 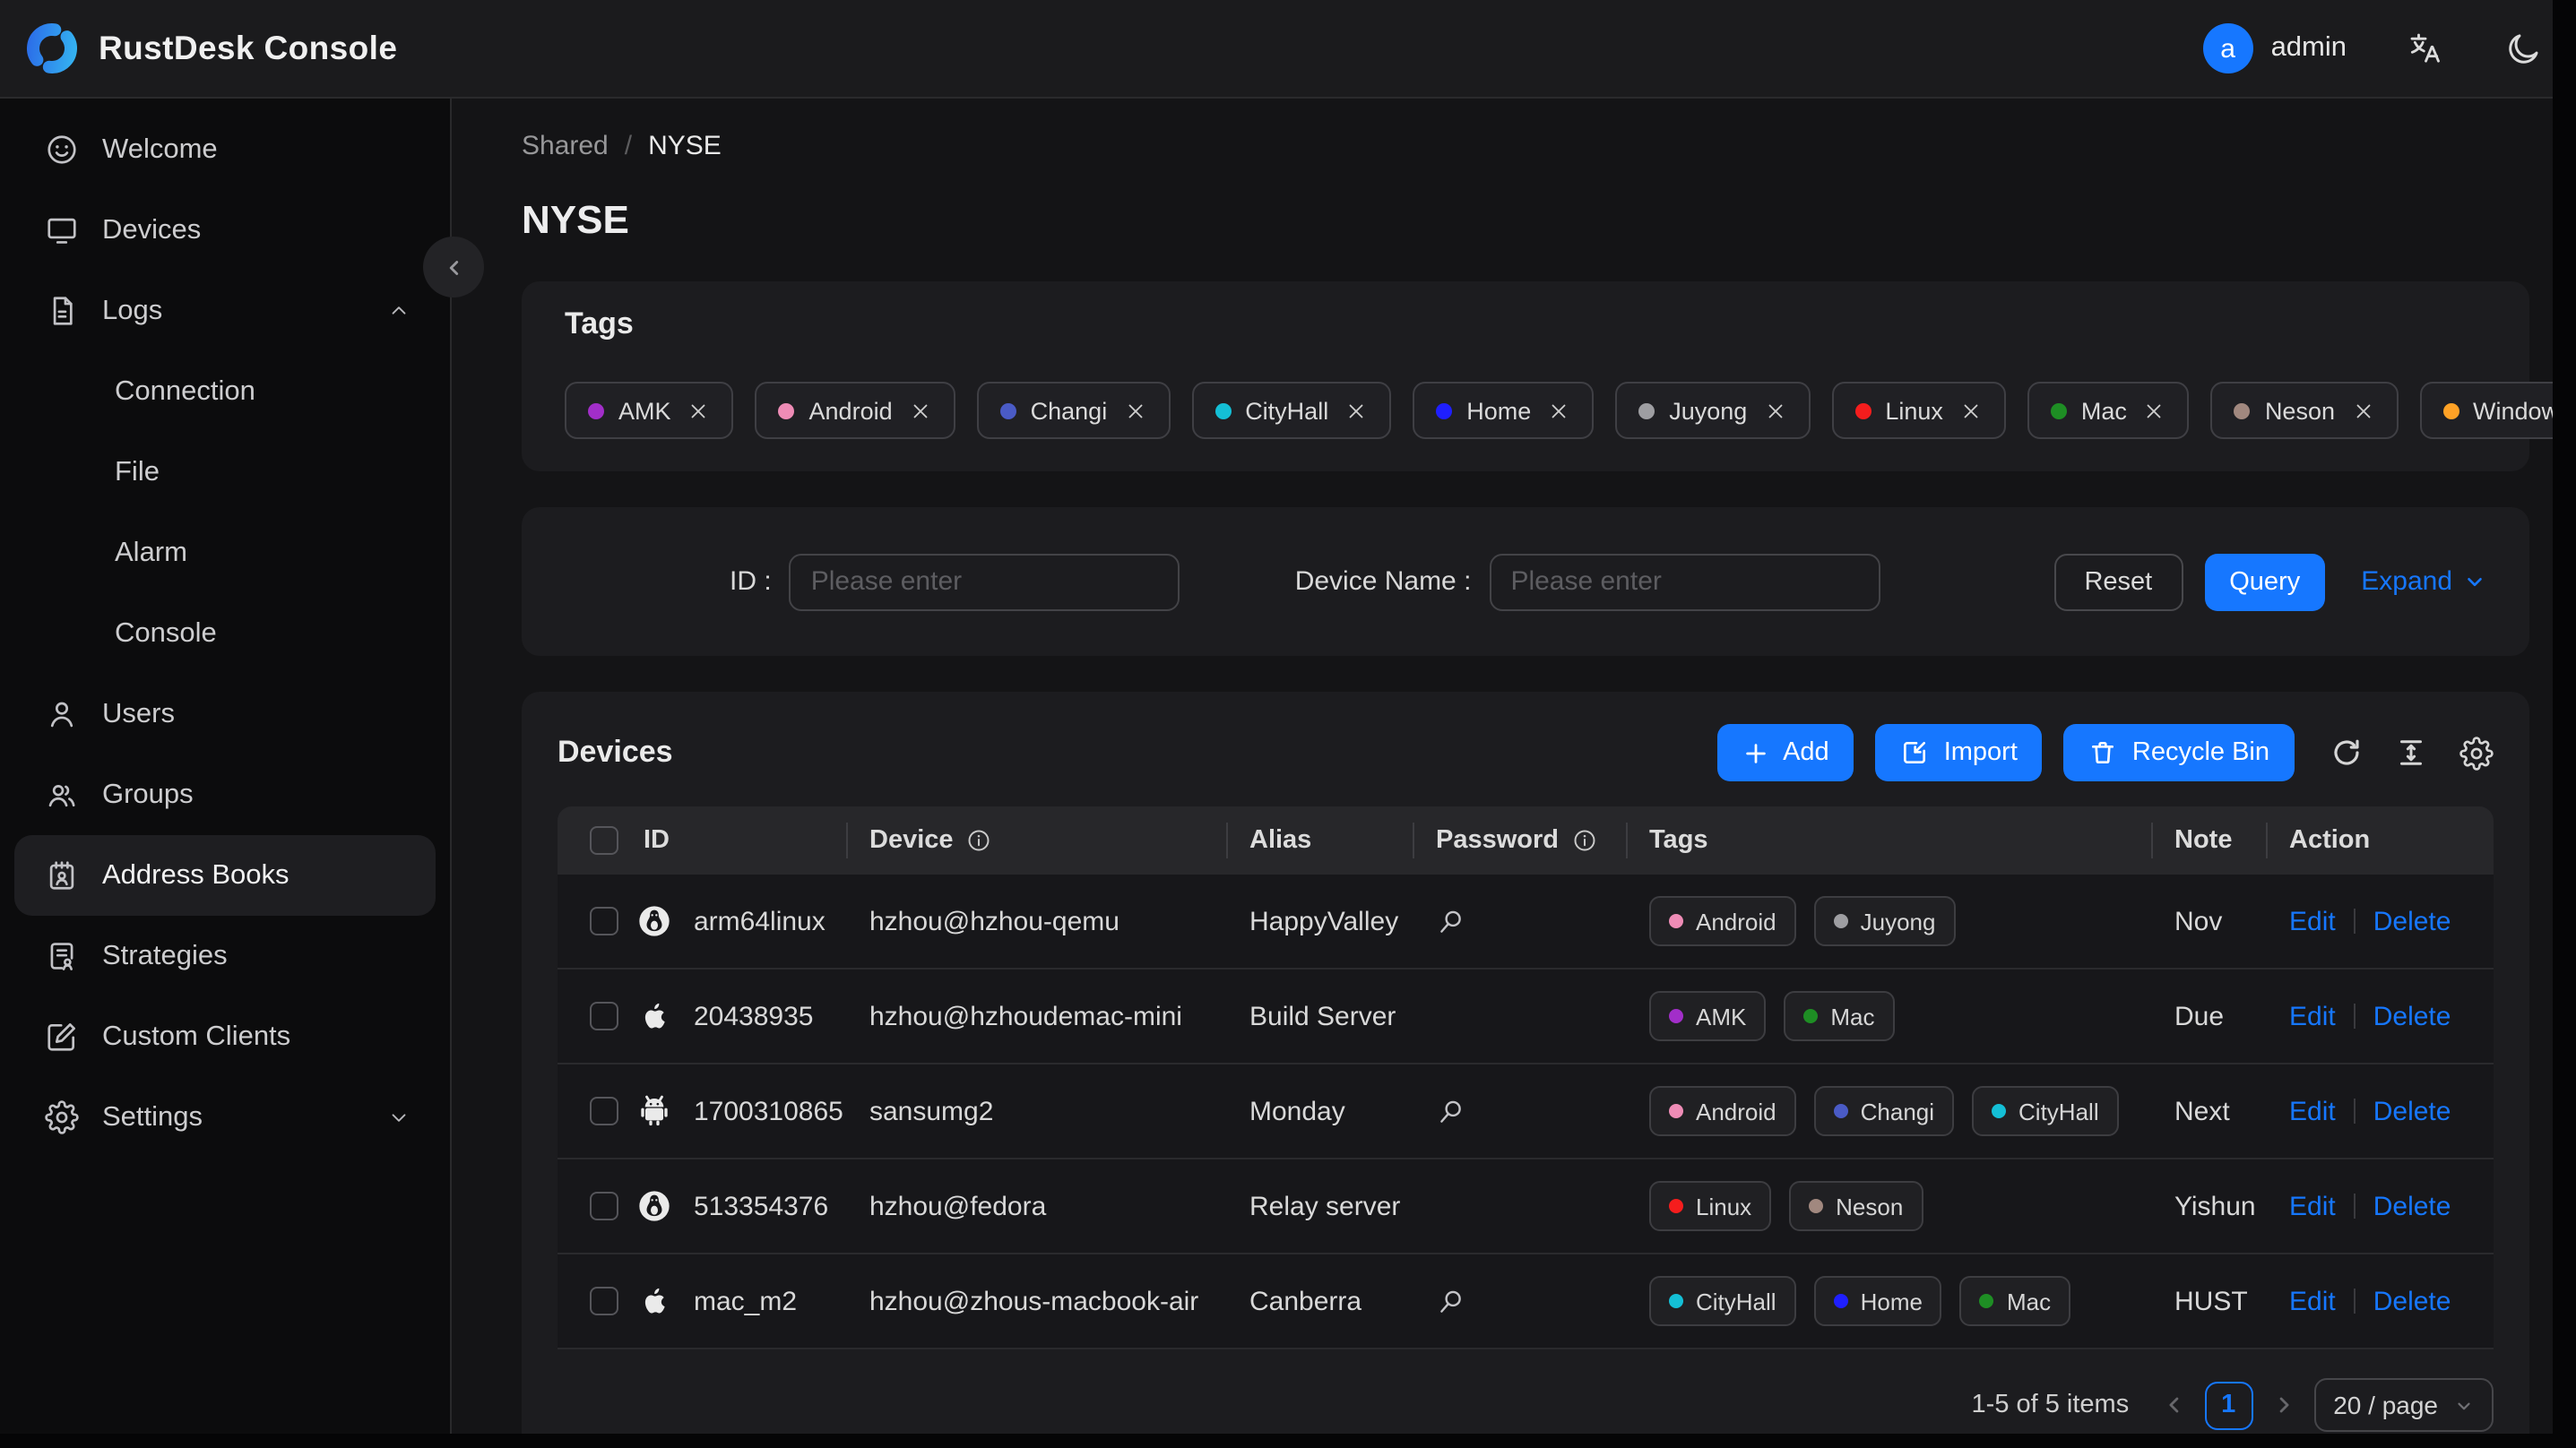 What do you see at coordinates (1497, 840) in the screenshot?
I see `col-password: Password` at bounding box center [1497, 840].